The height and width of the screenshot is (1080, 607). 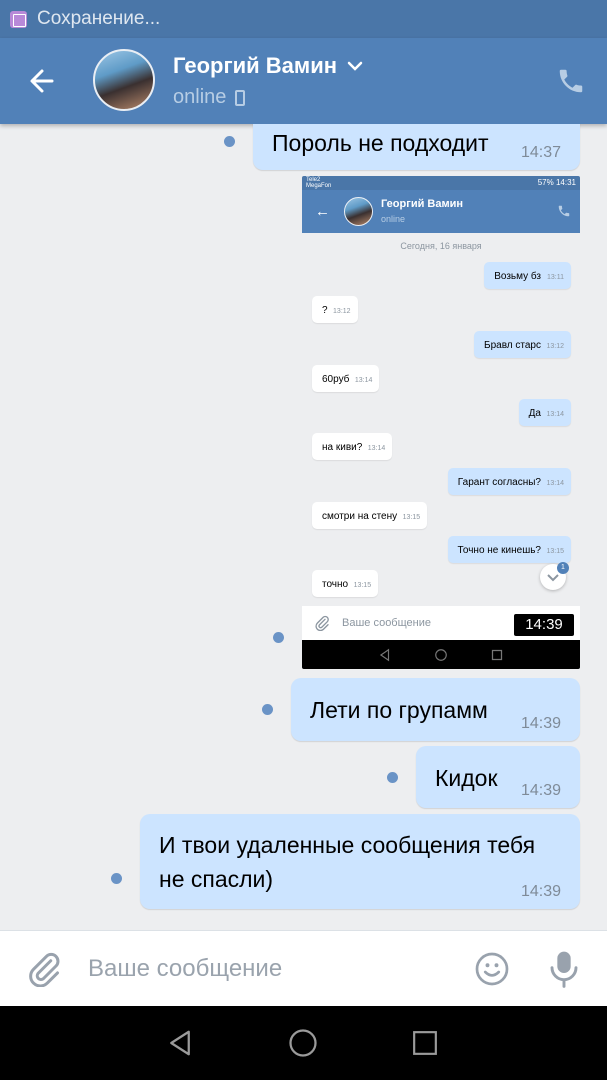 What do you see at coordinates (303, 81) in the screenshot?
I see `chat-header: Георгий Вамин online` at bounding box center [303, 81].